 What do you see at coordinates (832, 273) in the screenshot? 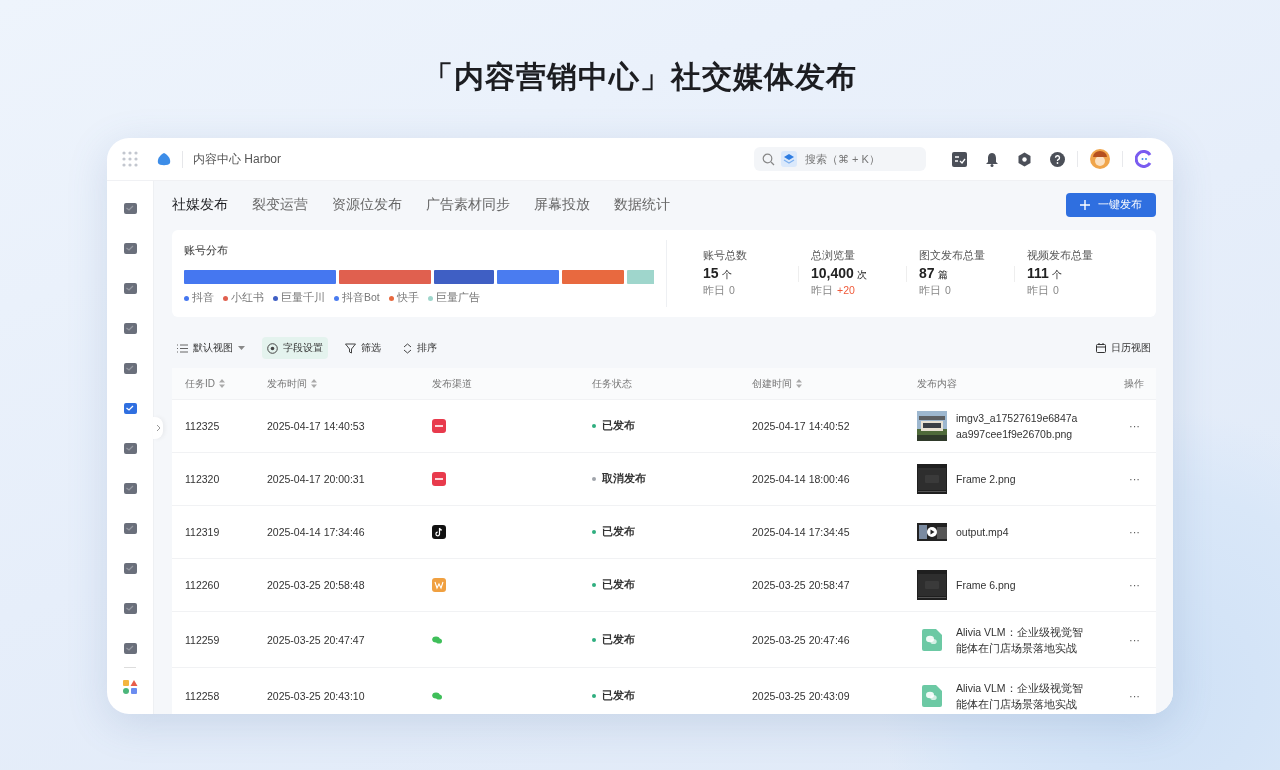
I see `stat-value: 10,400` at bounding box center [832, 273].